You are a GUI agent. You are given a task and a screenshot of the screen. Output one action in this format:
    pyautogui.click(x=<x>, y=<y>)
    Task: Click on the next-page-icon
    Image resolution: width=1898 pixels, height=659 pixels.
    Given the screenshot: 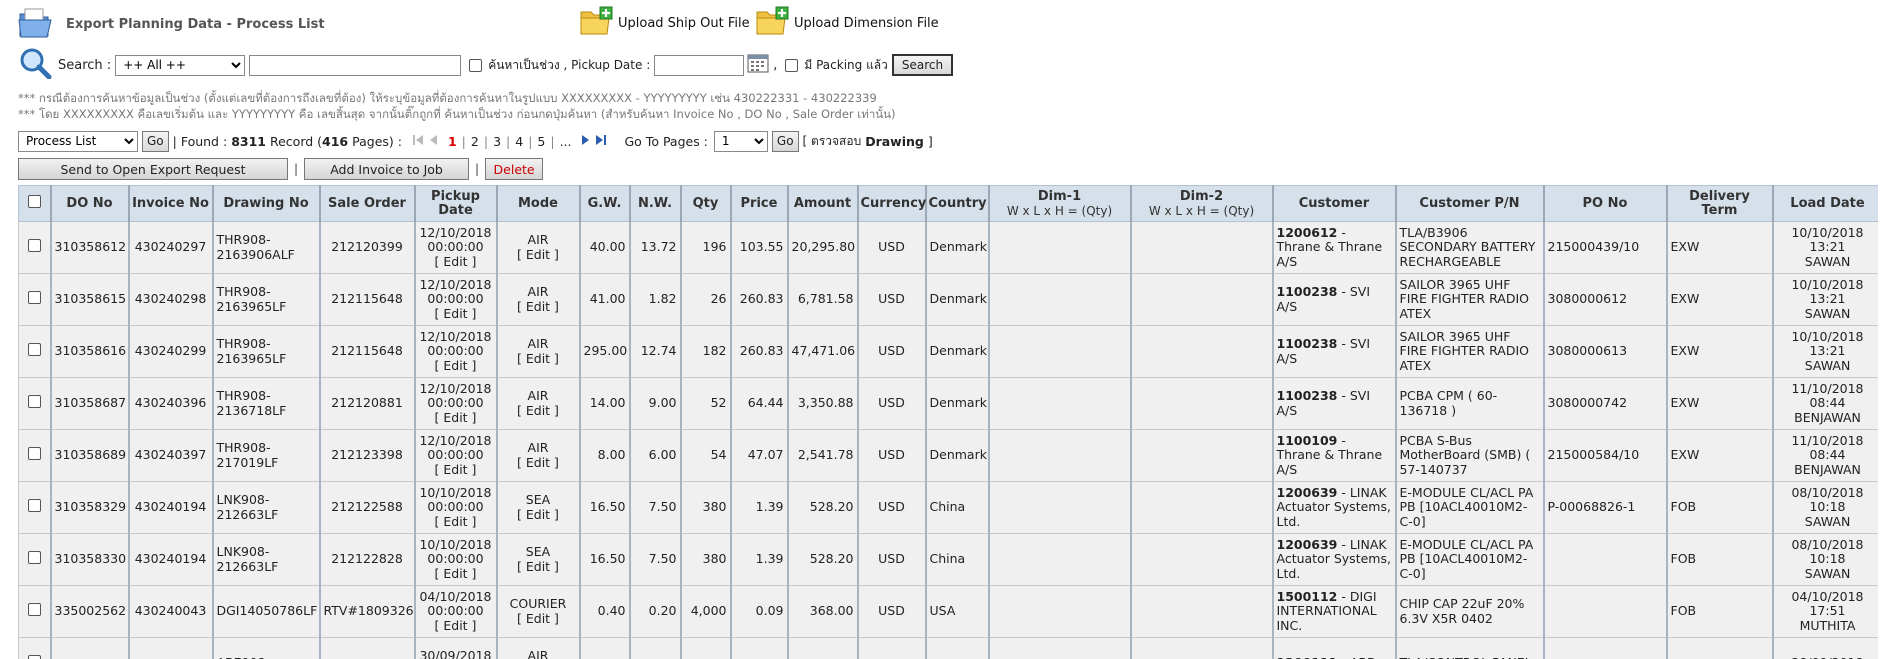 What is the action you would take?
    pyautogui.click(x=586, y=141)
    